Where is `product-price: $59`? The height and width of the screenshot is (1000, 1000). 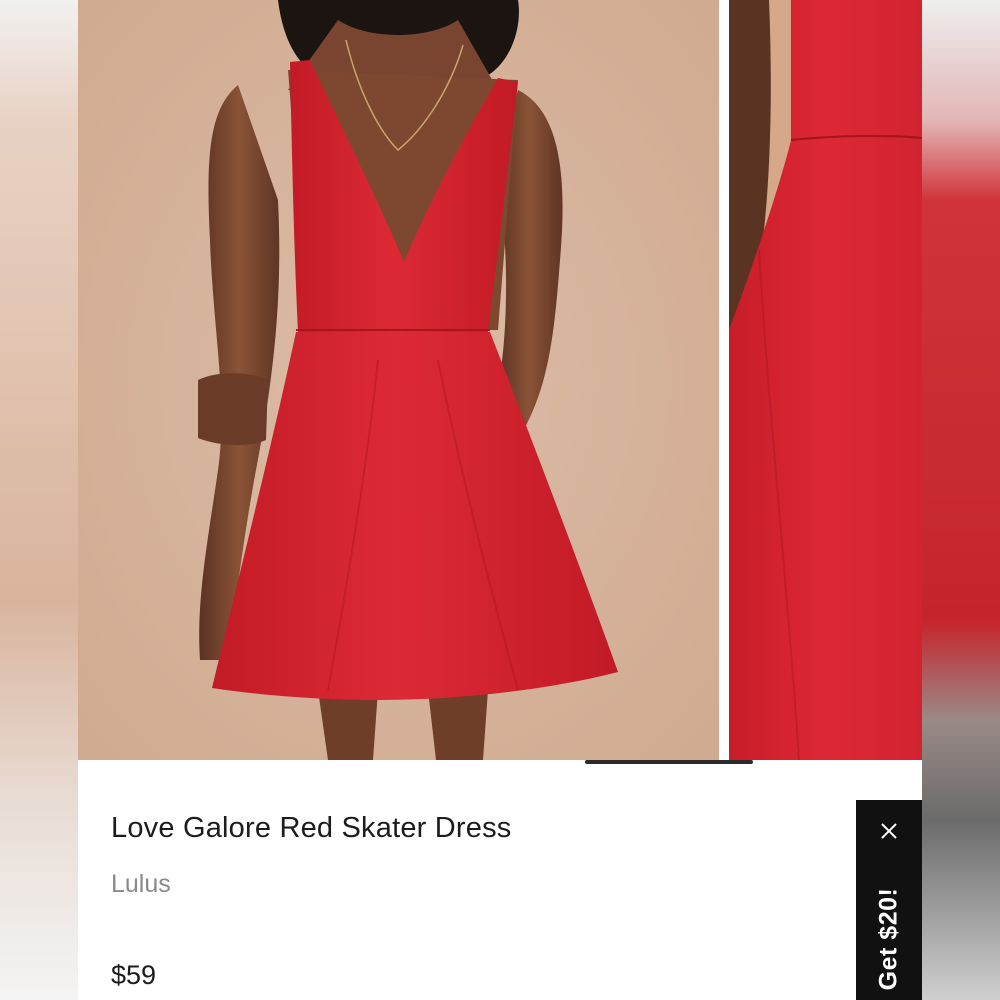 product-price: $59 is located at coordinates (134, 975).